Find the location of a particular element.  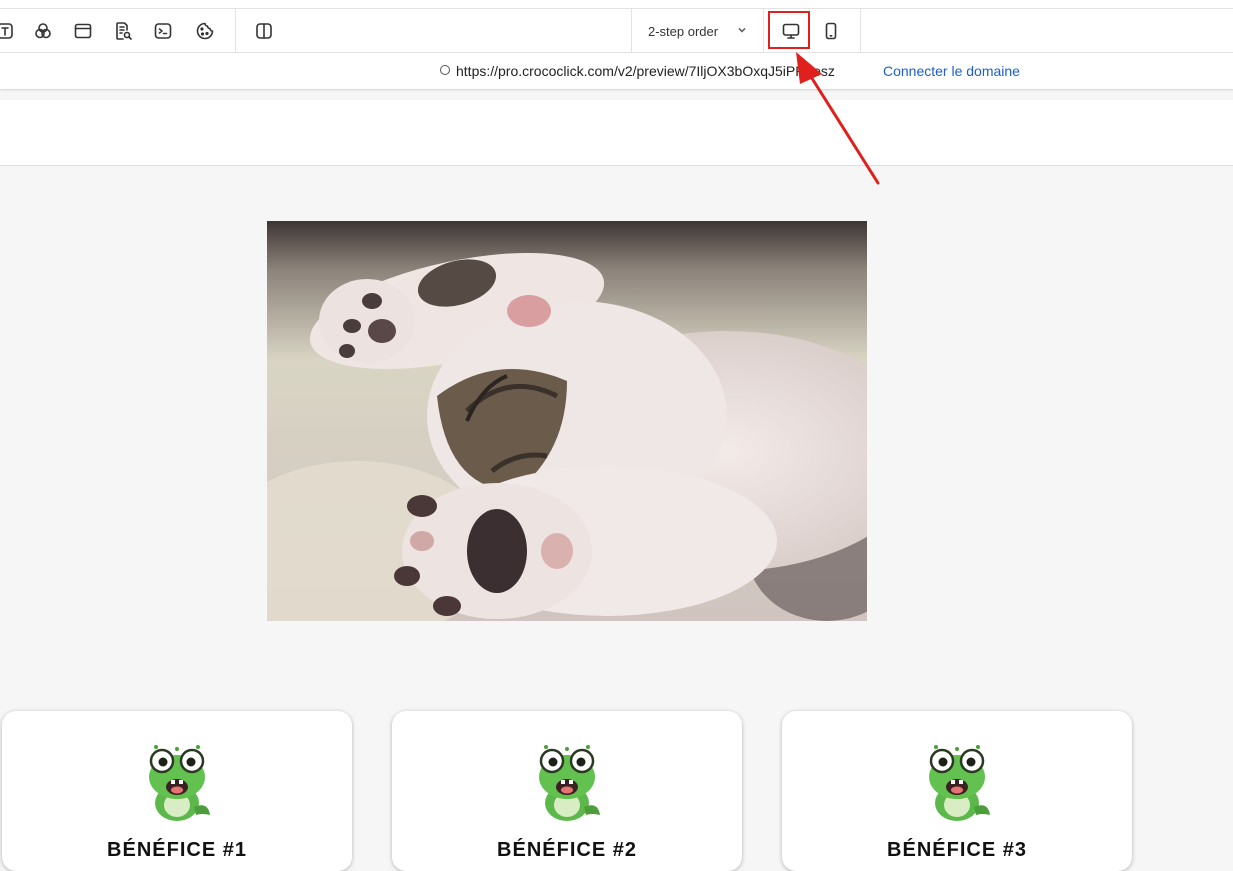

smartphone-icon is located at coordinates (831, 31).